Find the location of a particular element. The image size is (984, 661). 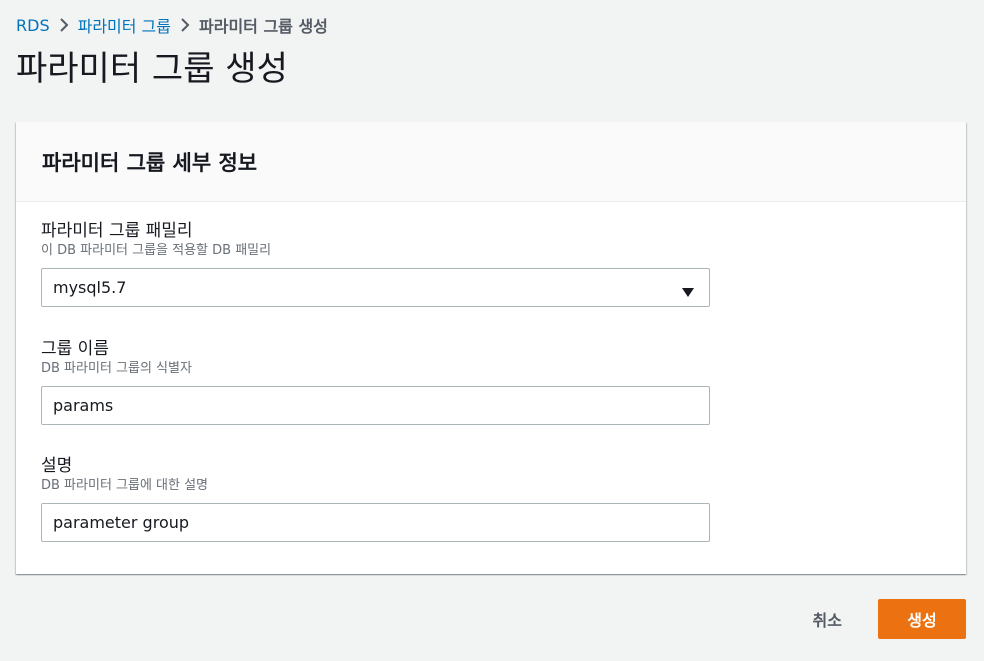

breadcrumb-link-rds: RDS is located at coordinates (33, 25).